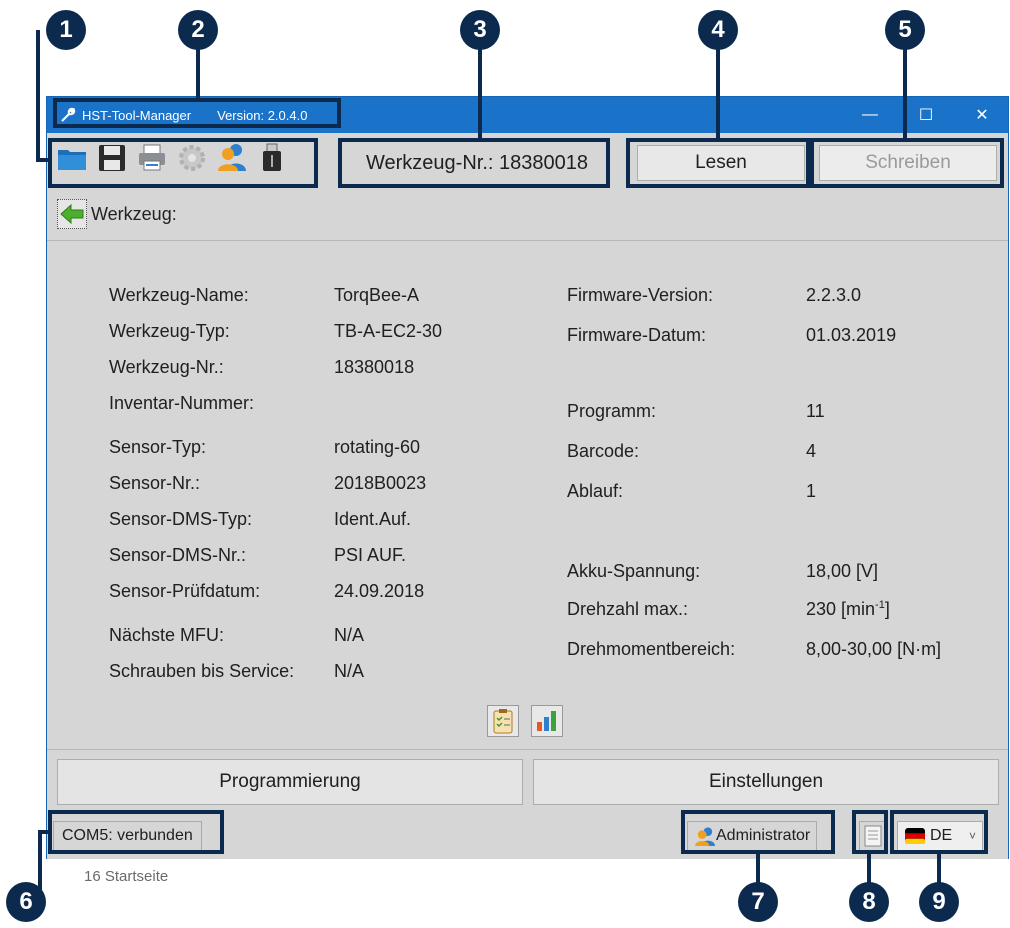 This screenshot has width=1010, height=928. Describe the element at coordinates (841, 609) in the screenshot. I see `rpm-value: 230 [min` at that location.